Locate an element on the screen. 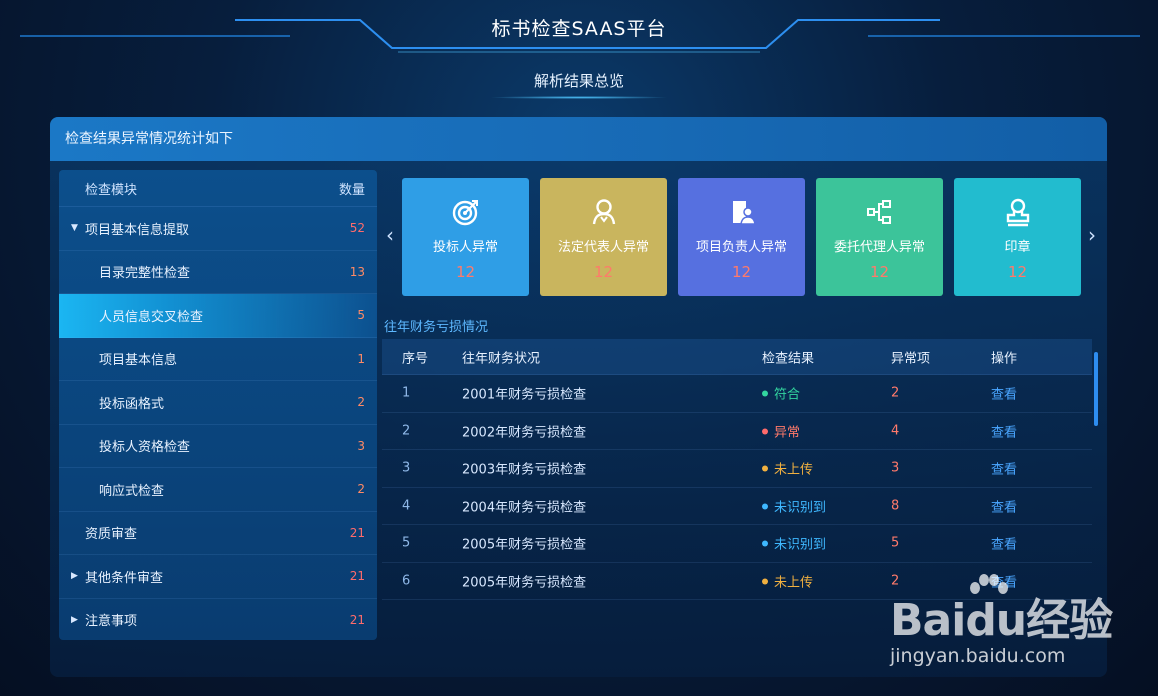 The height and width of the screenshot is (696, 1158). card-label: 项目负责人异常 is located at coordinates (741, 247).